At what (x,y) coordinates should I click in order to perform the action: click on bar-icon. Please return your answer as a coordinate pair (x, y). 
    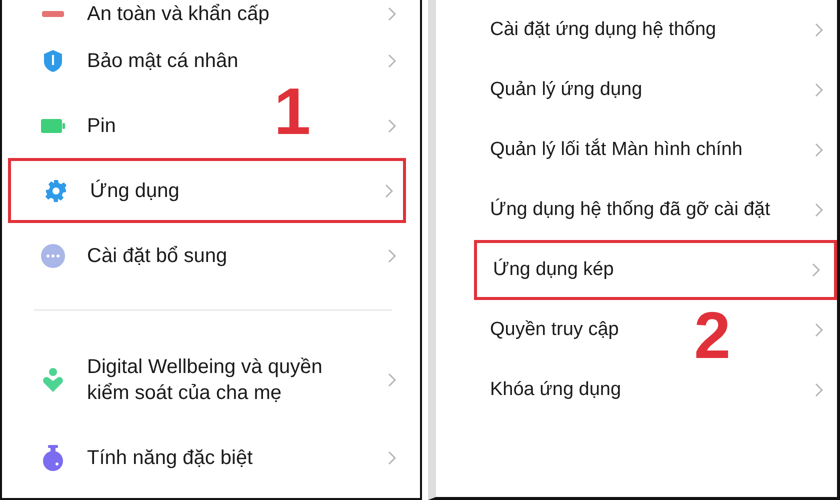
    Looking at the image, I should click on (53, 14).